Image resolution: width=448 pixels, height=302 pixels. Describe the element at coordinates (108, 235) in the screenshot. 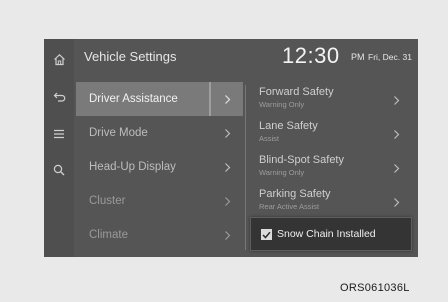

I see `menu-item-label: Climate` at that location.